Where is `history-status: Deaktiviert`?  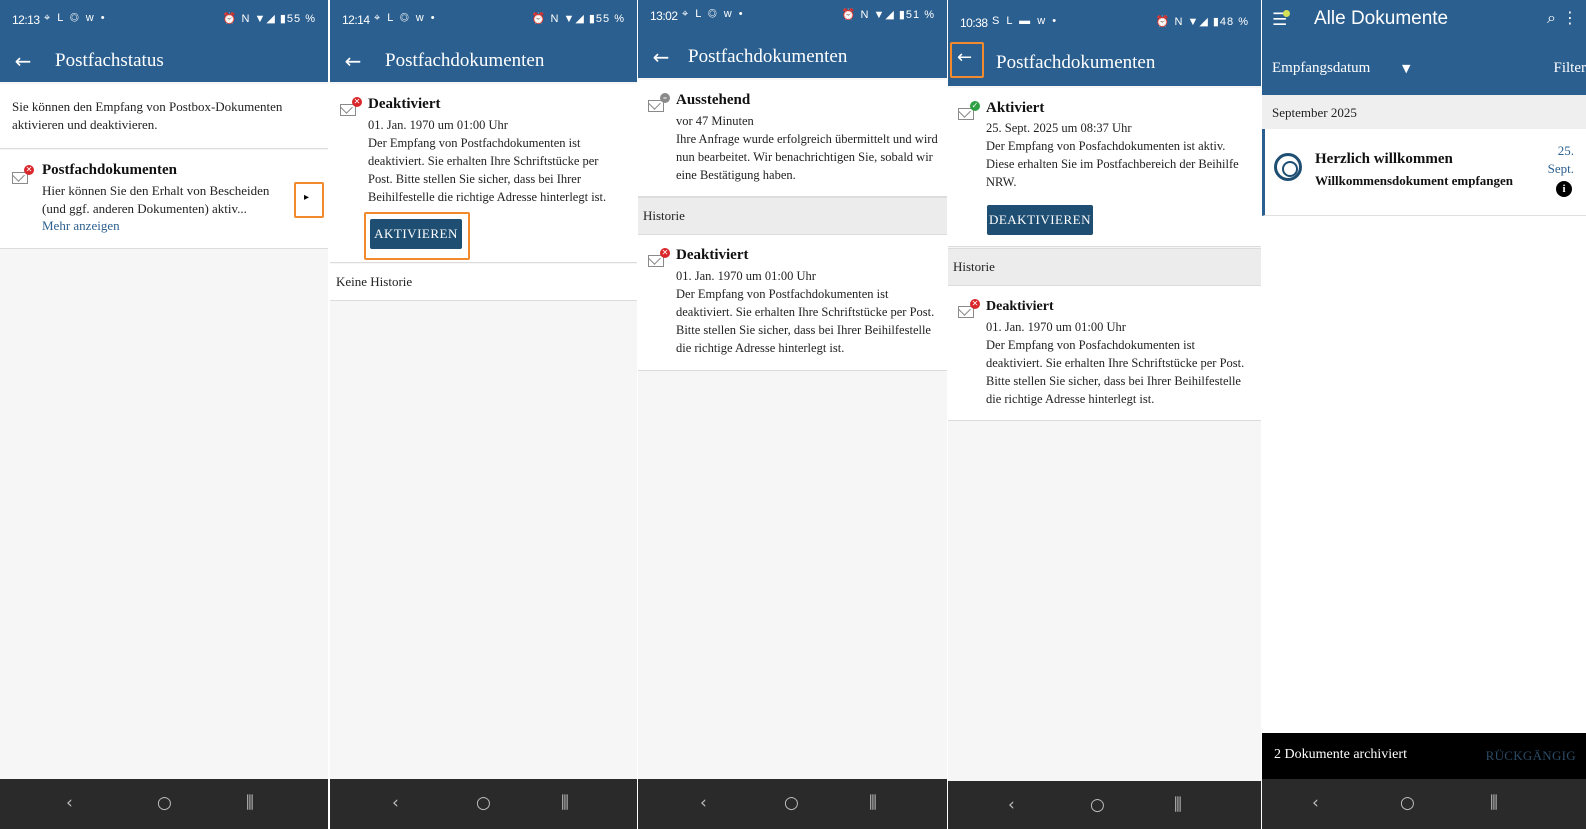 history-status: Deaktiviert is located at coordinates (712, 255).